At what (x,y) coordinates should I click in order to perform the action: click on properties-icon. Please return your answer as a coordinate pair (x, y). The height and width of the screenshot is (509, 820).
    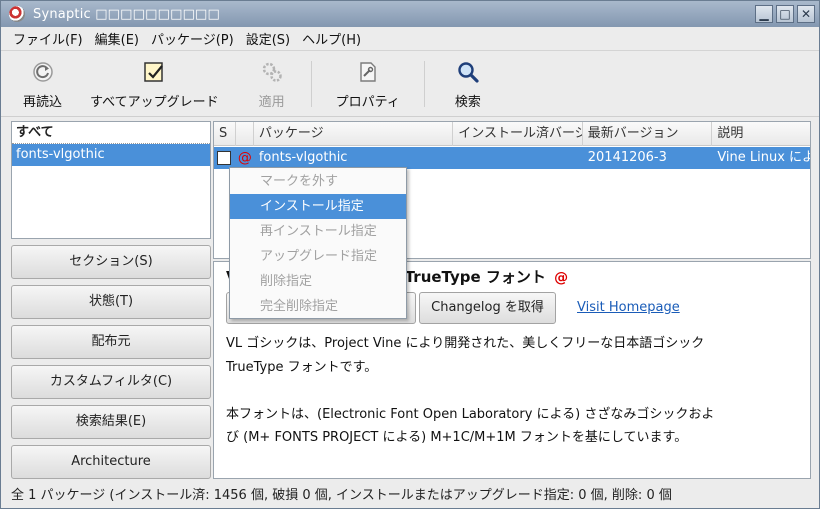
    Looking at the image, I should click on (368, 72).